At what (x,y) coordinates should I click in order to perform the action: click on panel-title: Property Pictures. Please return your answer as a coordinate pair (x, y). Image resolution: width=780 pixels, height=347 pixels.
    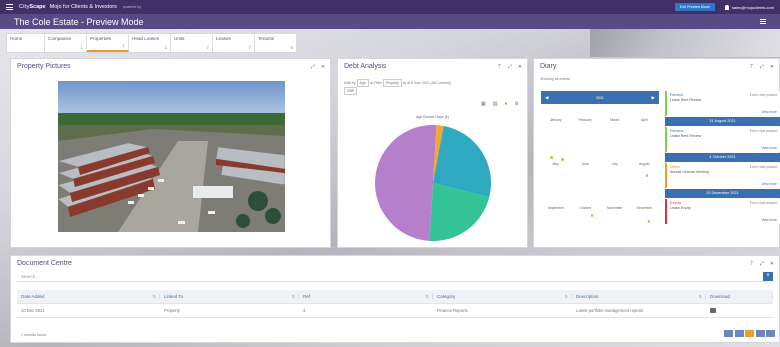
    Looking at the image, I should click on (44, 66).